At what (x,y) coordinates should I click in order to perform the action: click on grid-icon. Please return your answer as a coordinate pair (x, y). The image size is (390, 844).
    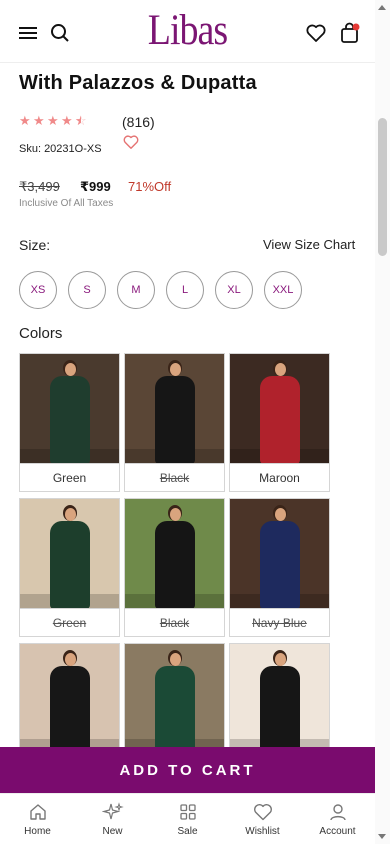
    Looking at the image, I should click on (187, 812).